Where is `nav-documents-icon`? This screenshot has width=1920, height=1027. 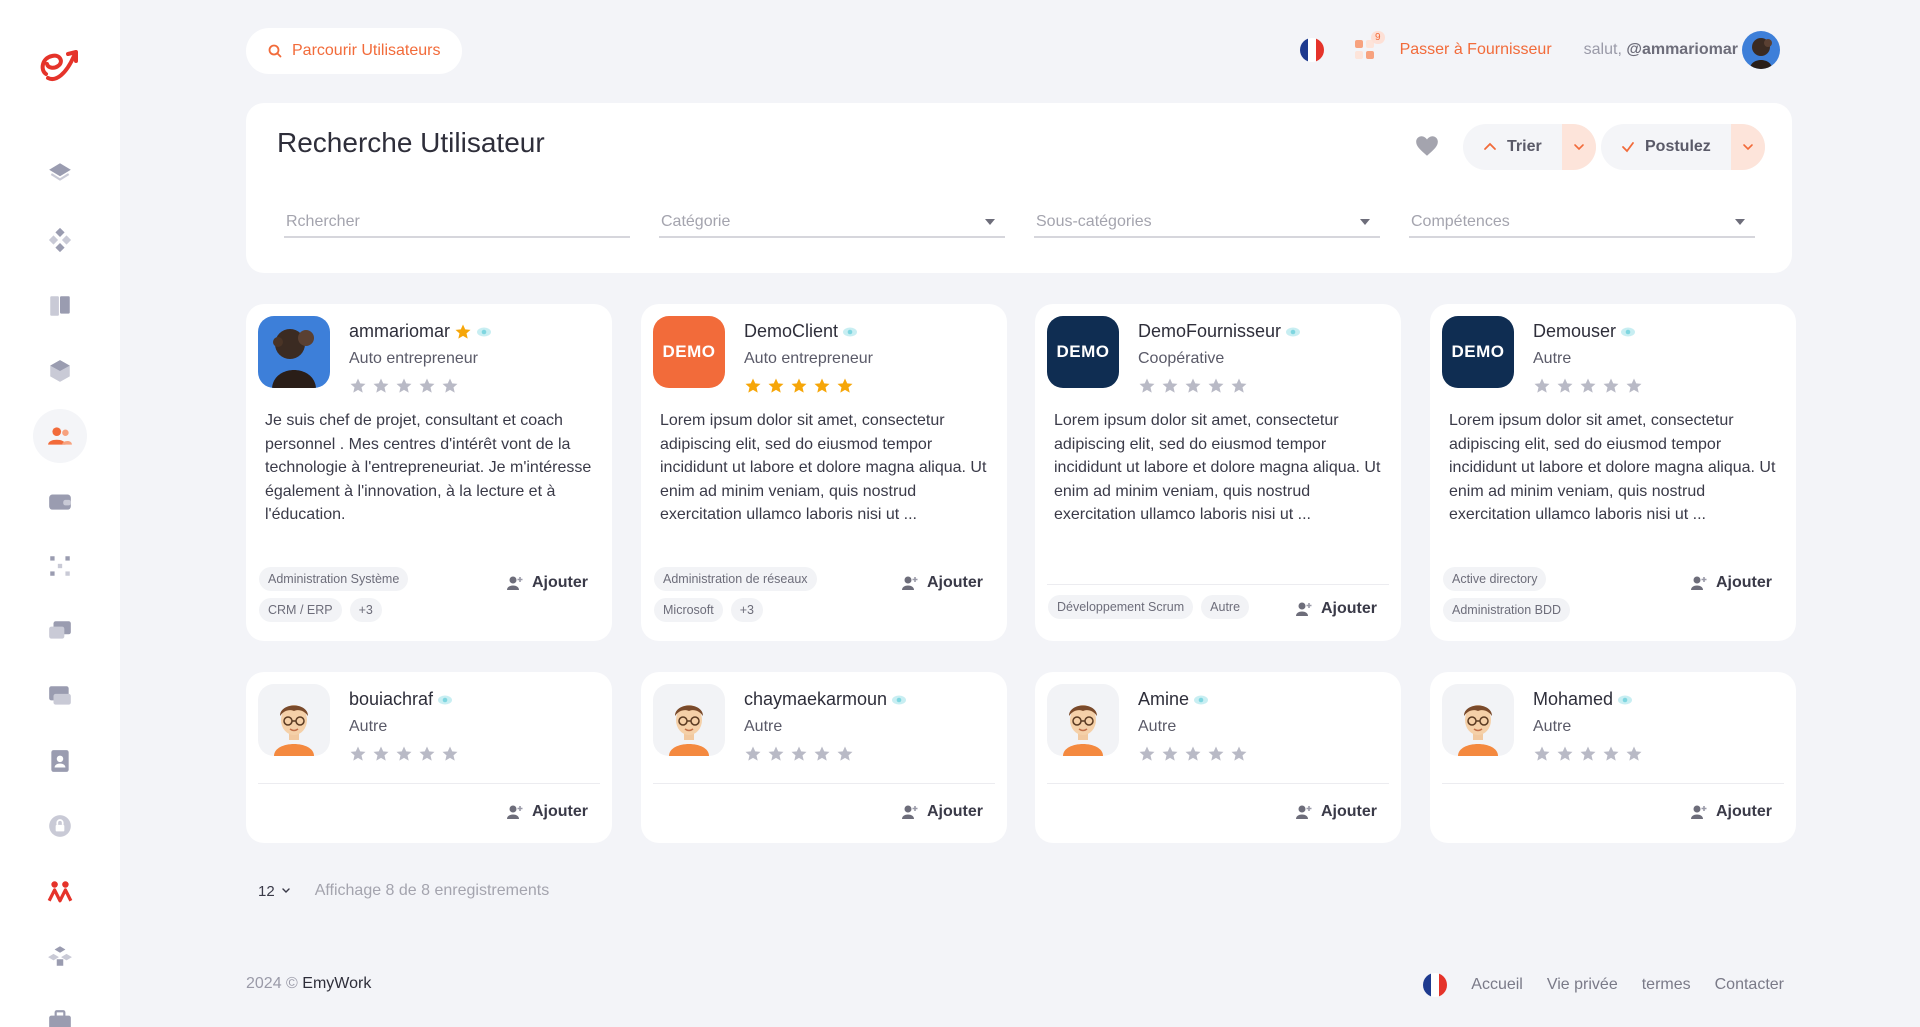
nav-documents-icon is located at coordinates (60, 306).